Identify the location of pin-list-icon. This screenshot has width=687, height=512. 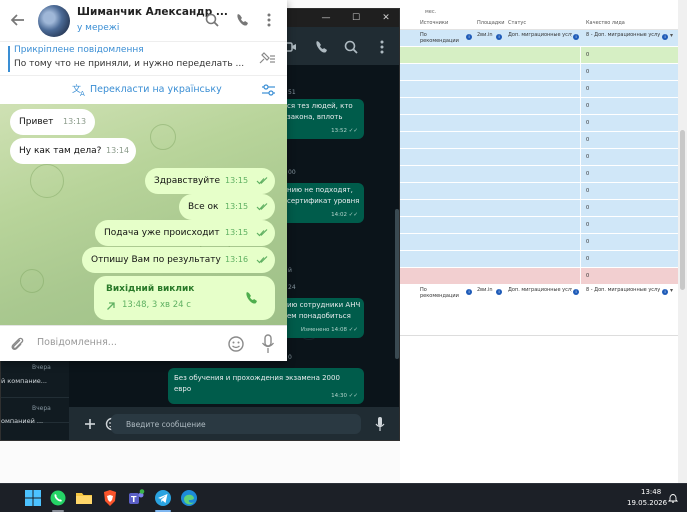
(267, 59).